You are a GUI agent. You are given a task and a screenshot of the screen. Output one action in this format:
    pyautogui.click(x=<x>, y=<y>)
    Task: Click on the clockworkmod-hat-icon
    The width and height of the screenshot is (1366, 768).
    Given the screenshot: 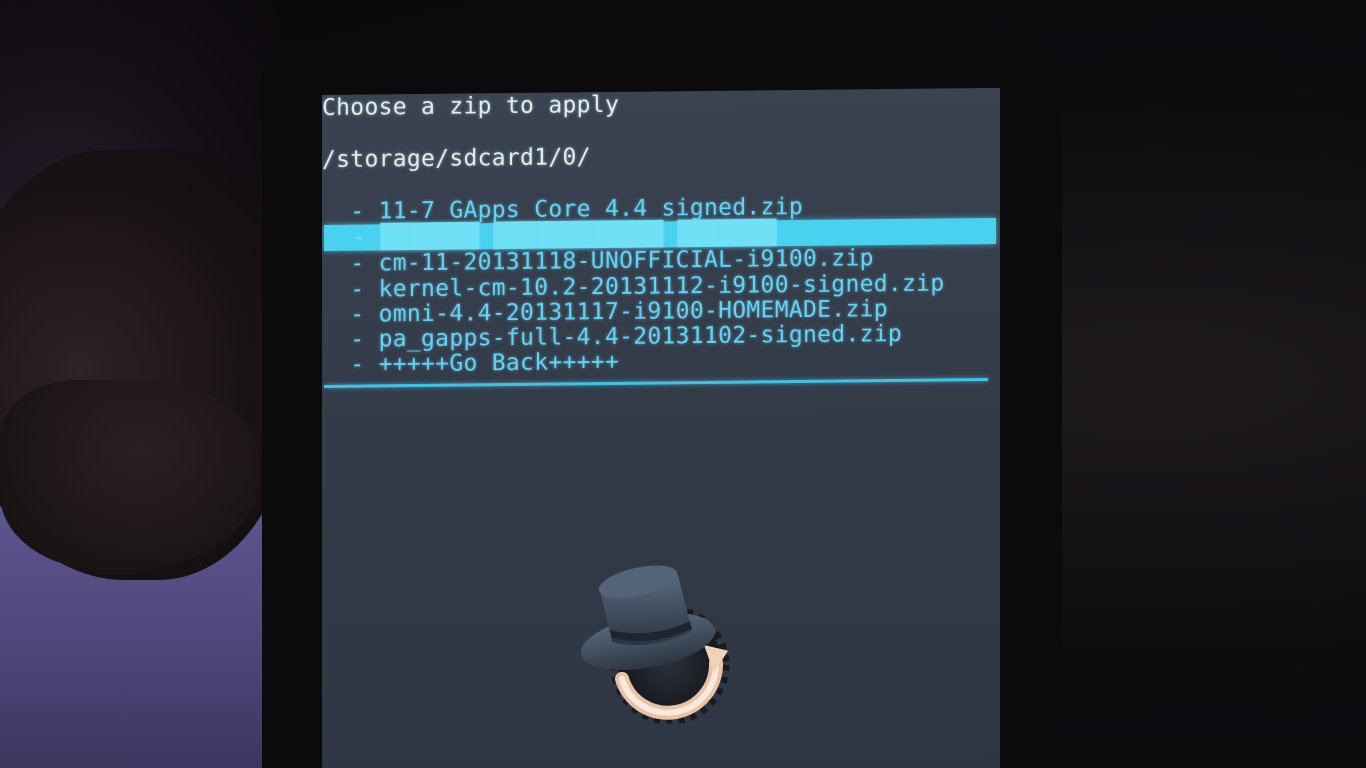 What is the action you would take?
    pyautogui.click(x=655, y=645)
    